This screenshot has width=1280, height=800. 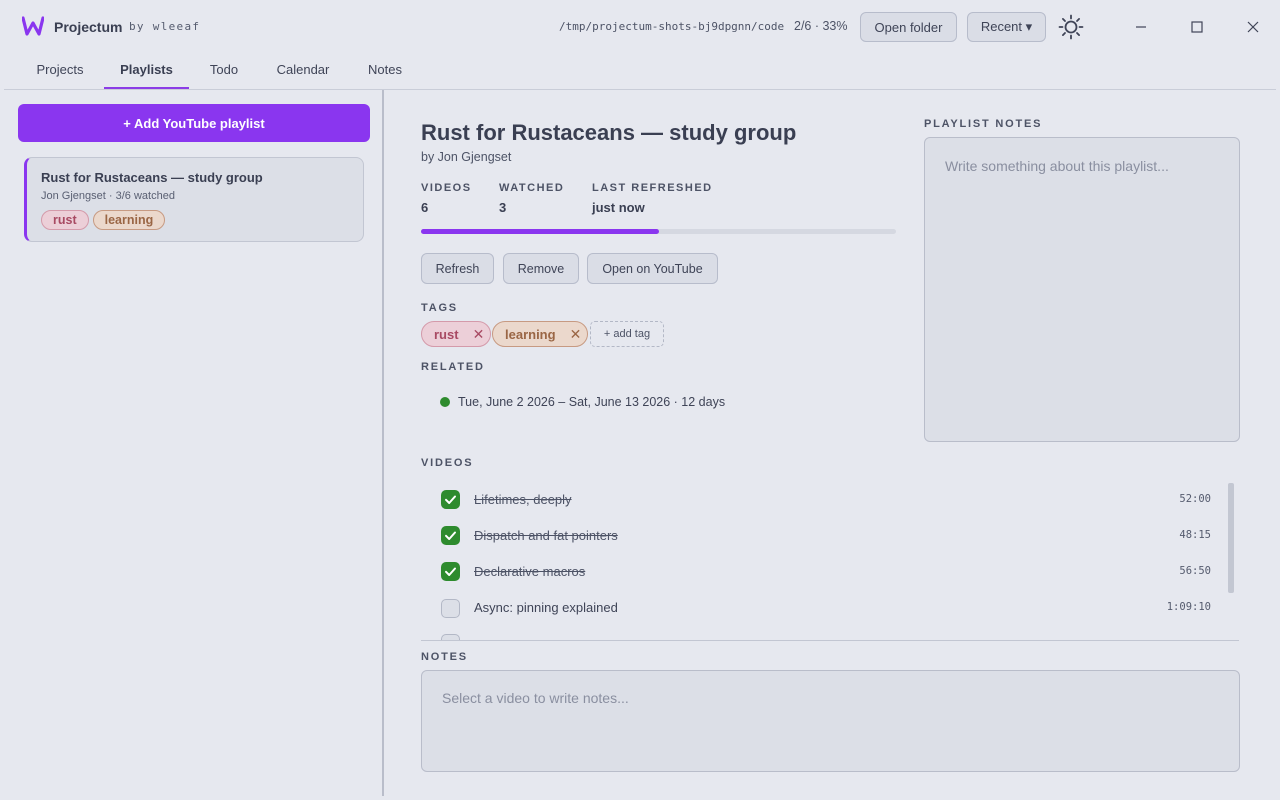 What do you see at coordinates (1195, 571) in the screenshot?
I see `video-duration: 56:50` at bounding box center [1195, 571].